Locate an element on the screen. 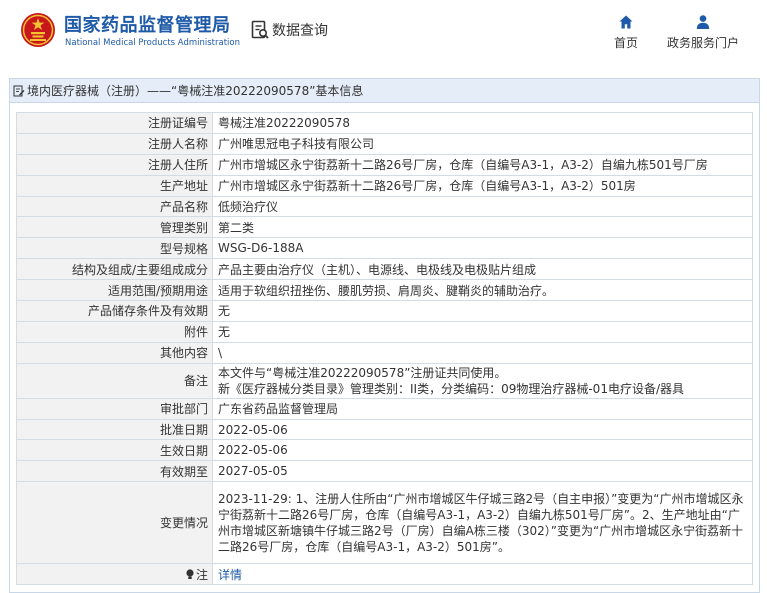 Image resolution: width=767 pixels, height=593 pixels. changes-label: 变更情况 is located at coordinates (114, 523).